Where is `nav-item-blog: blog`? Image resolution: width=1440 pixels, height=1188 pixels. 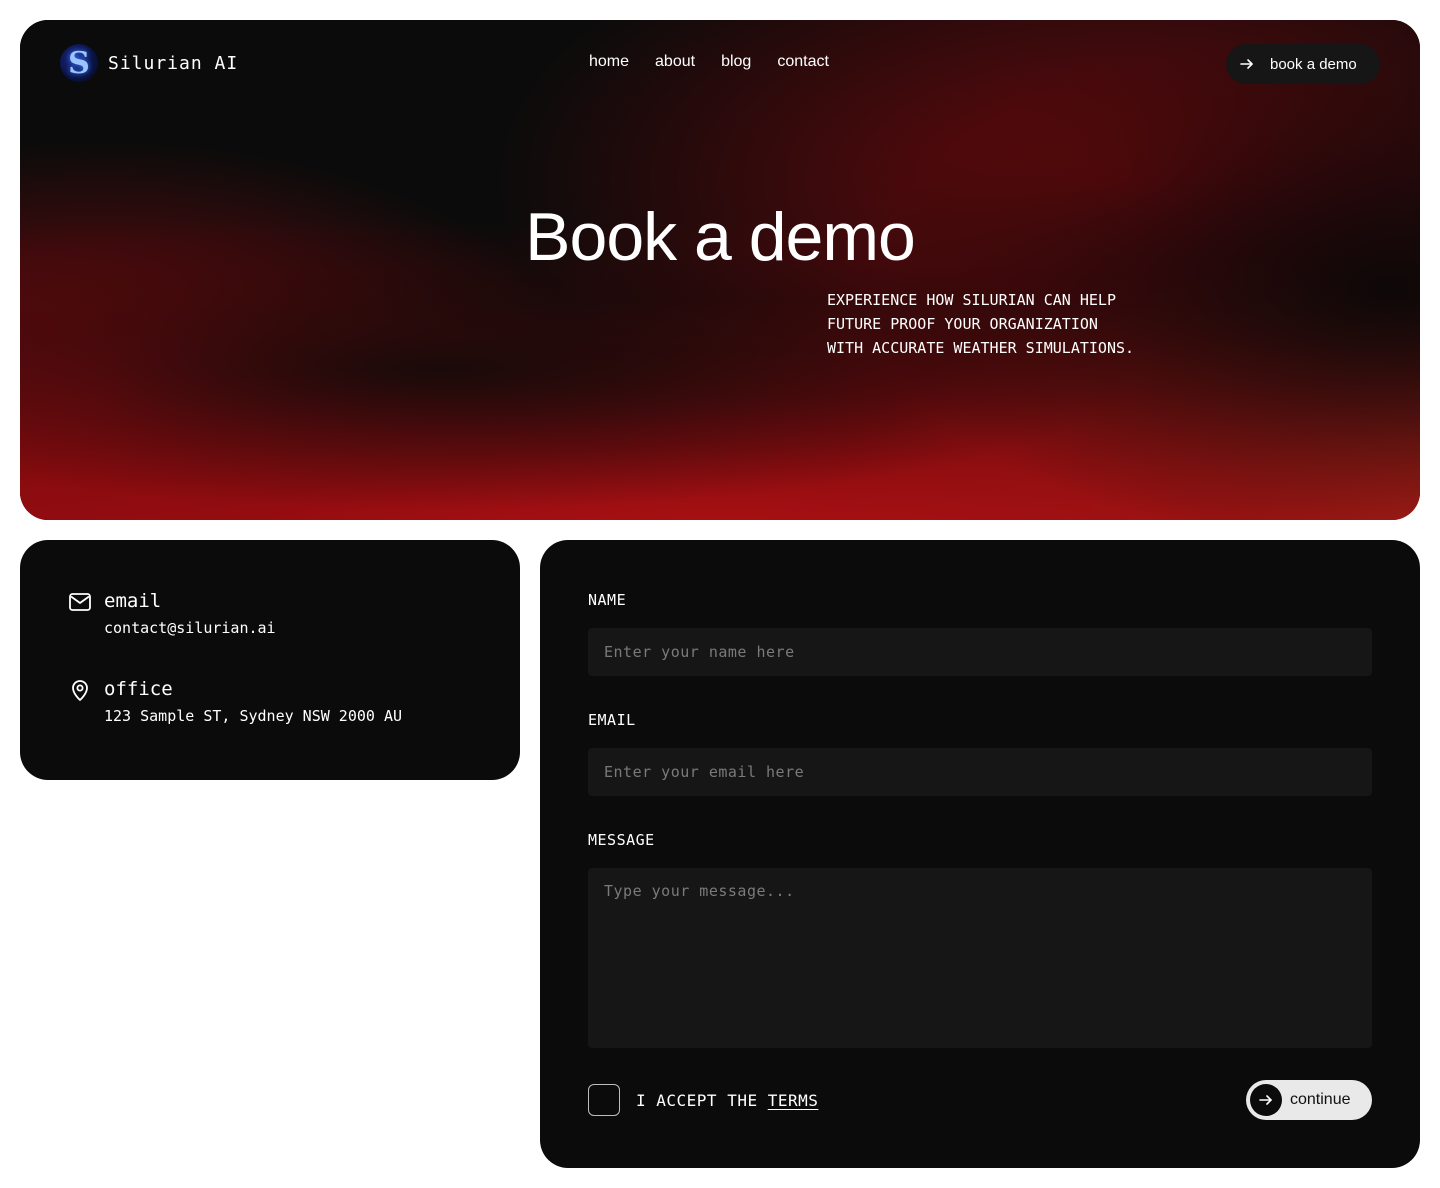 nav-item-blog: blog is located at coordinates (736, 62).